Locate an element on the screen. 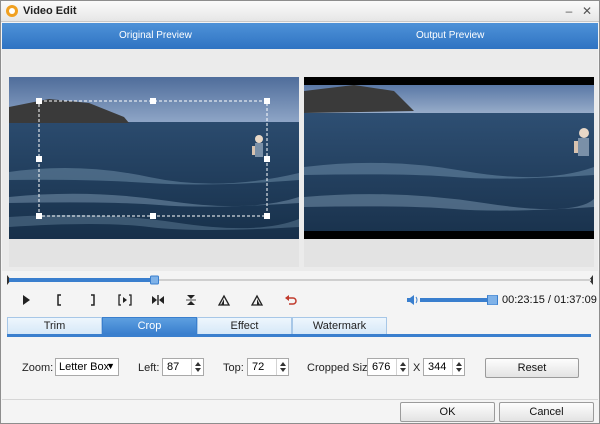 This screenshot has height=424, width=600. preview-header: Original Preview Output Preview is located at coordinates (300, 36).